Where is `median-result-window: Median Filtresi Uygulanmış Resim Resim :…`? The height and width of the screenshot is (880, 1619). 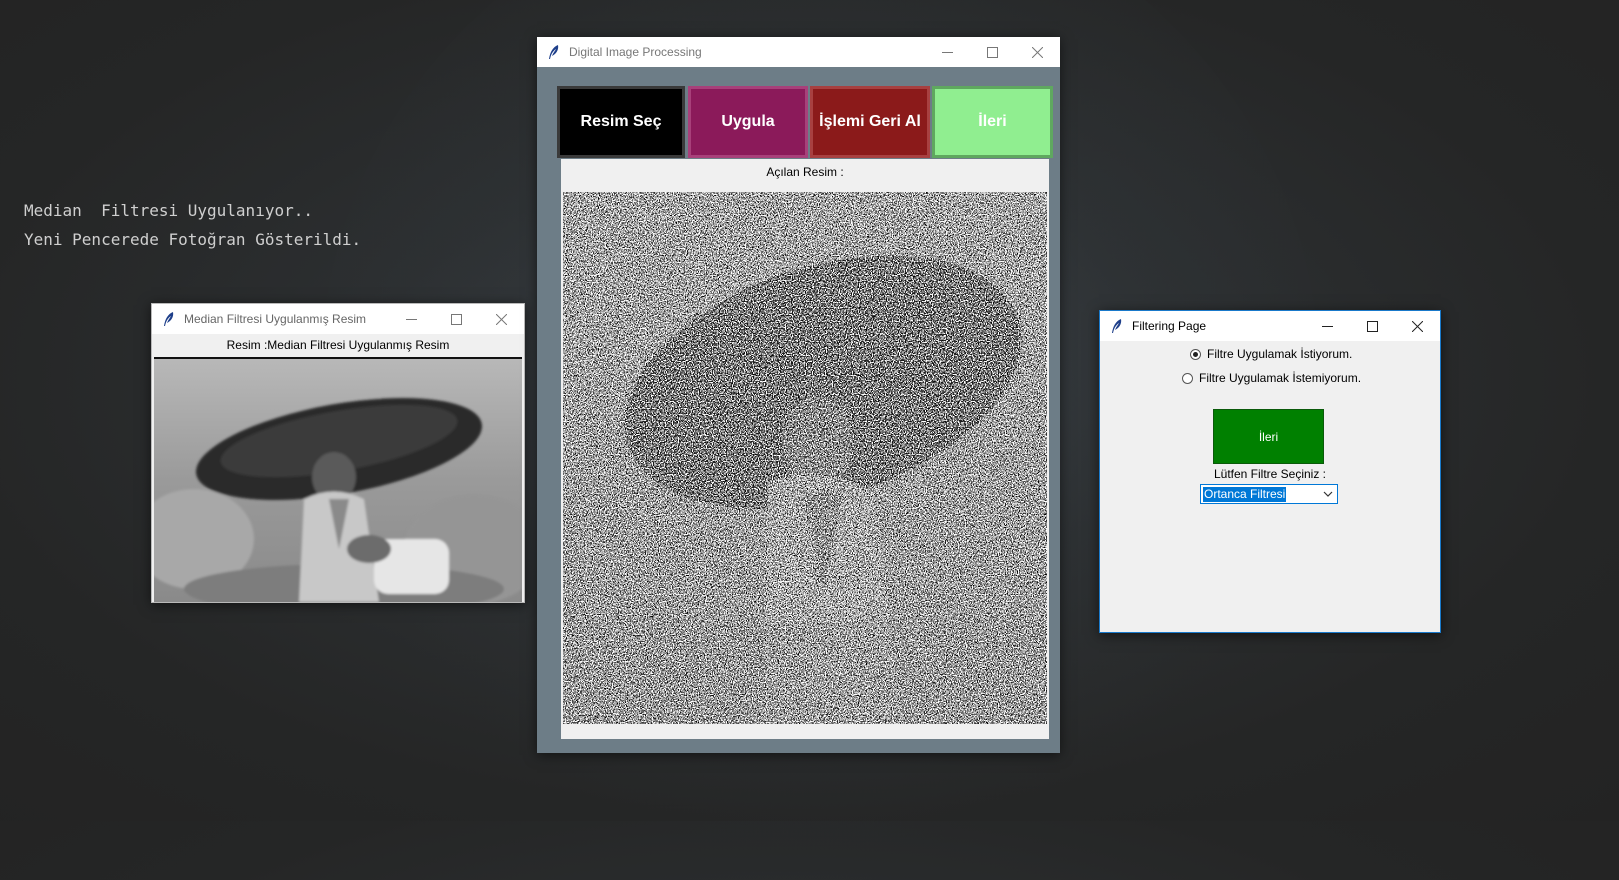
median-result-window: Median Filtresi Uygulanmış Resim Resim :… is located at coordinates (338, 453).